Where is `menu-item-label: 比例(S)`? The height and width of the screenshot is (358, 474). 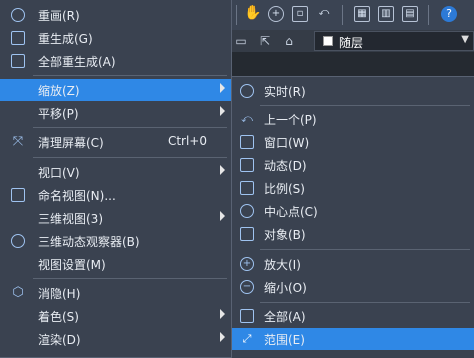 menu-item-label: 比例(S) is located at coordinates (284, 189).